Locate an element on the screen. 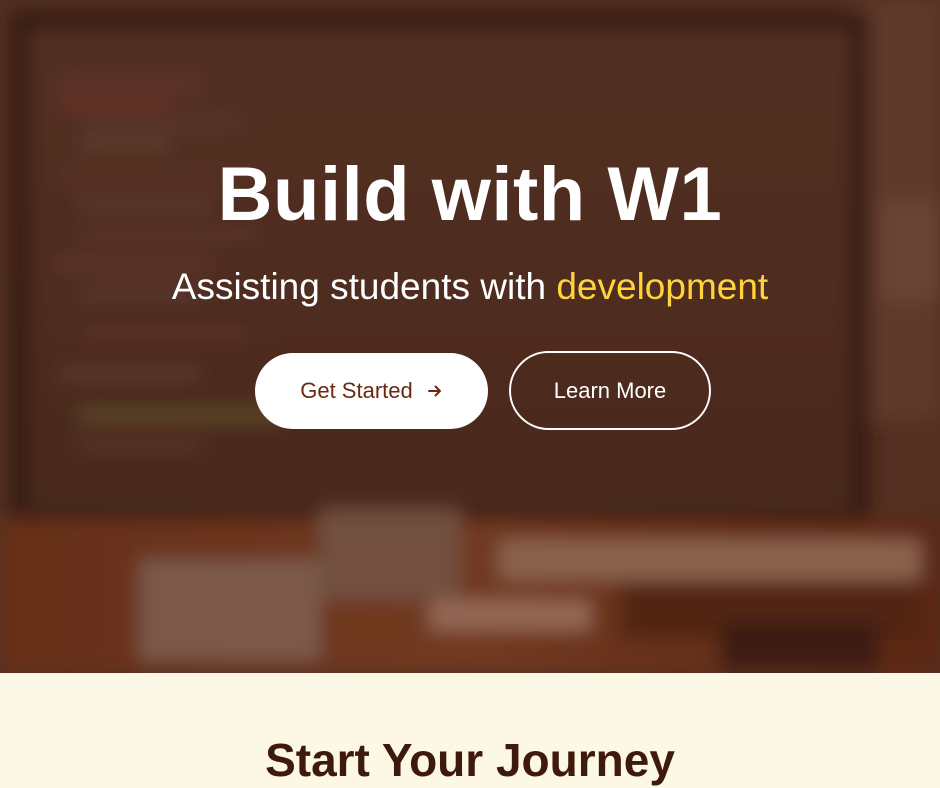 The height and width of the screenshot is (788, 940). journey-section: Start Your Journey is located at coordinates (470, 730).